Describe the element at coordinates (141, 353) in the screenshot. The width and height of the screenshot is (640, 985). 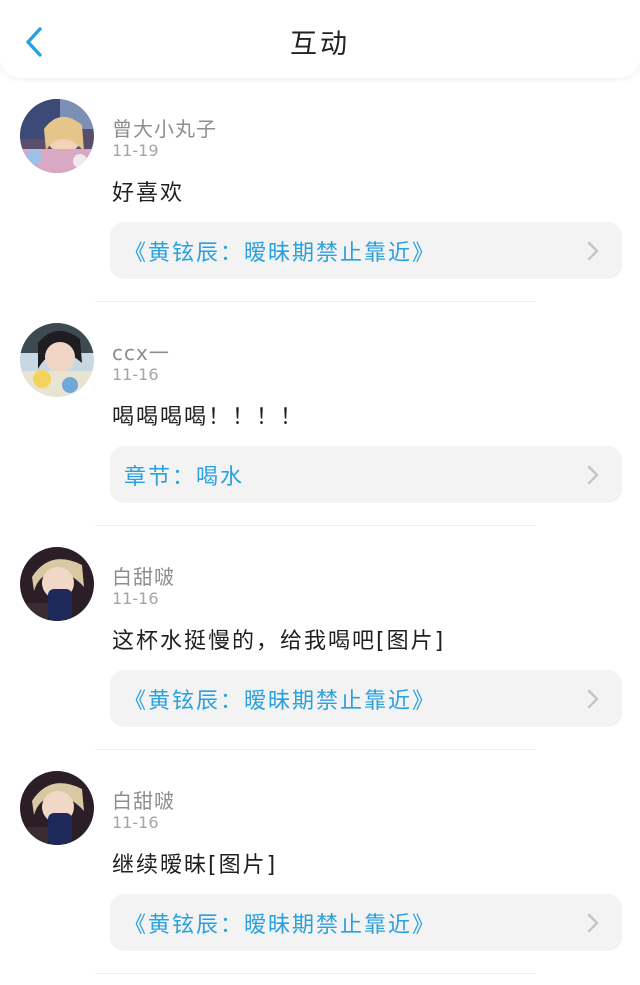
I see `username: ccx一` at that location.